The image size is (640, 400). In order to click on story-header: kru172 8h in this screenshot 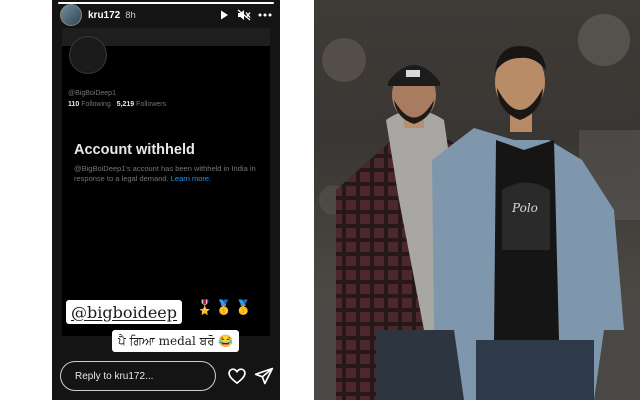, I will do `click(166, 15)`.